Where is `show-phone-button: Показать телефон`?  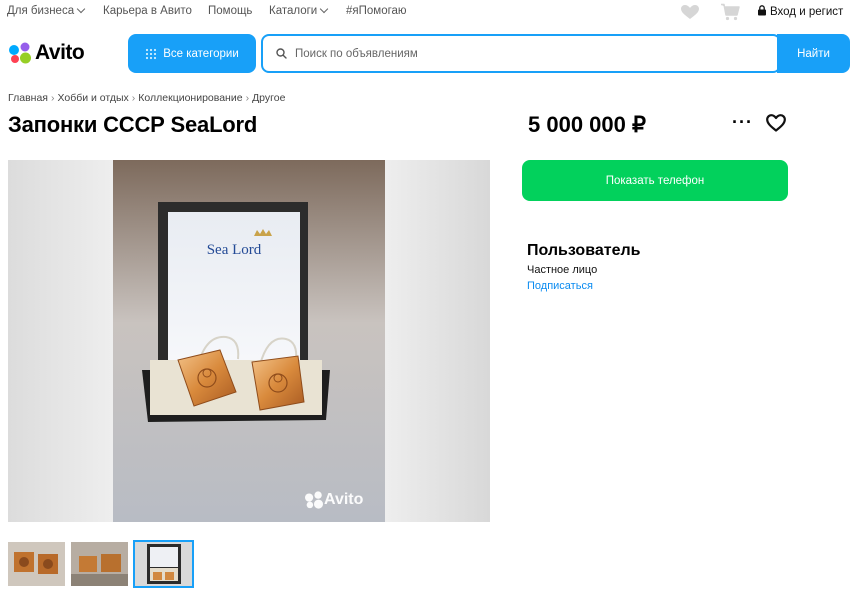 show-phone-button: Показать телефон is located at coordinates (655, 180).